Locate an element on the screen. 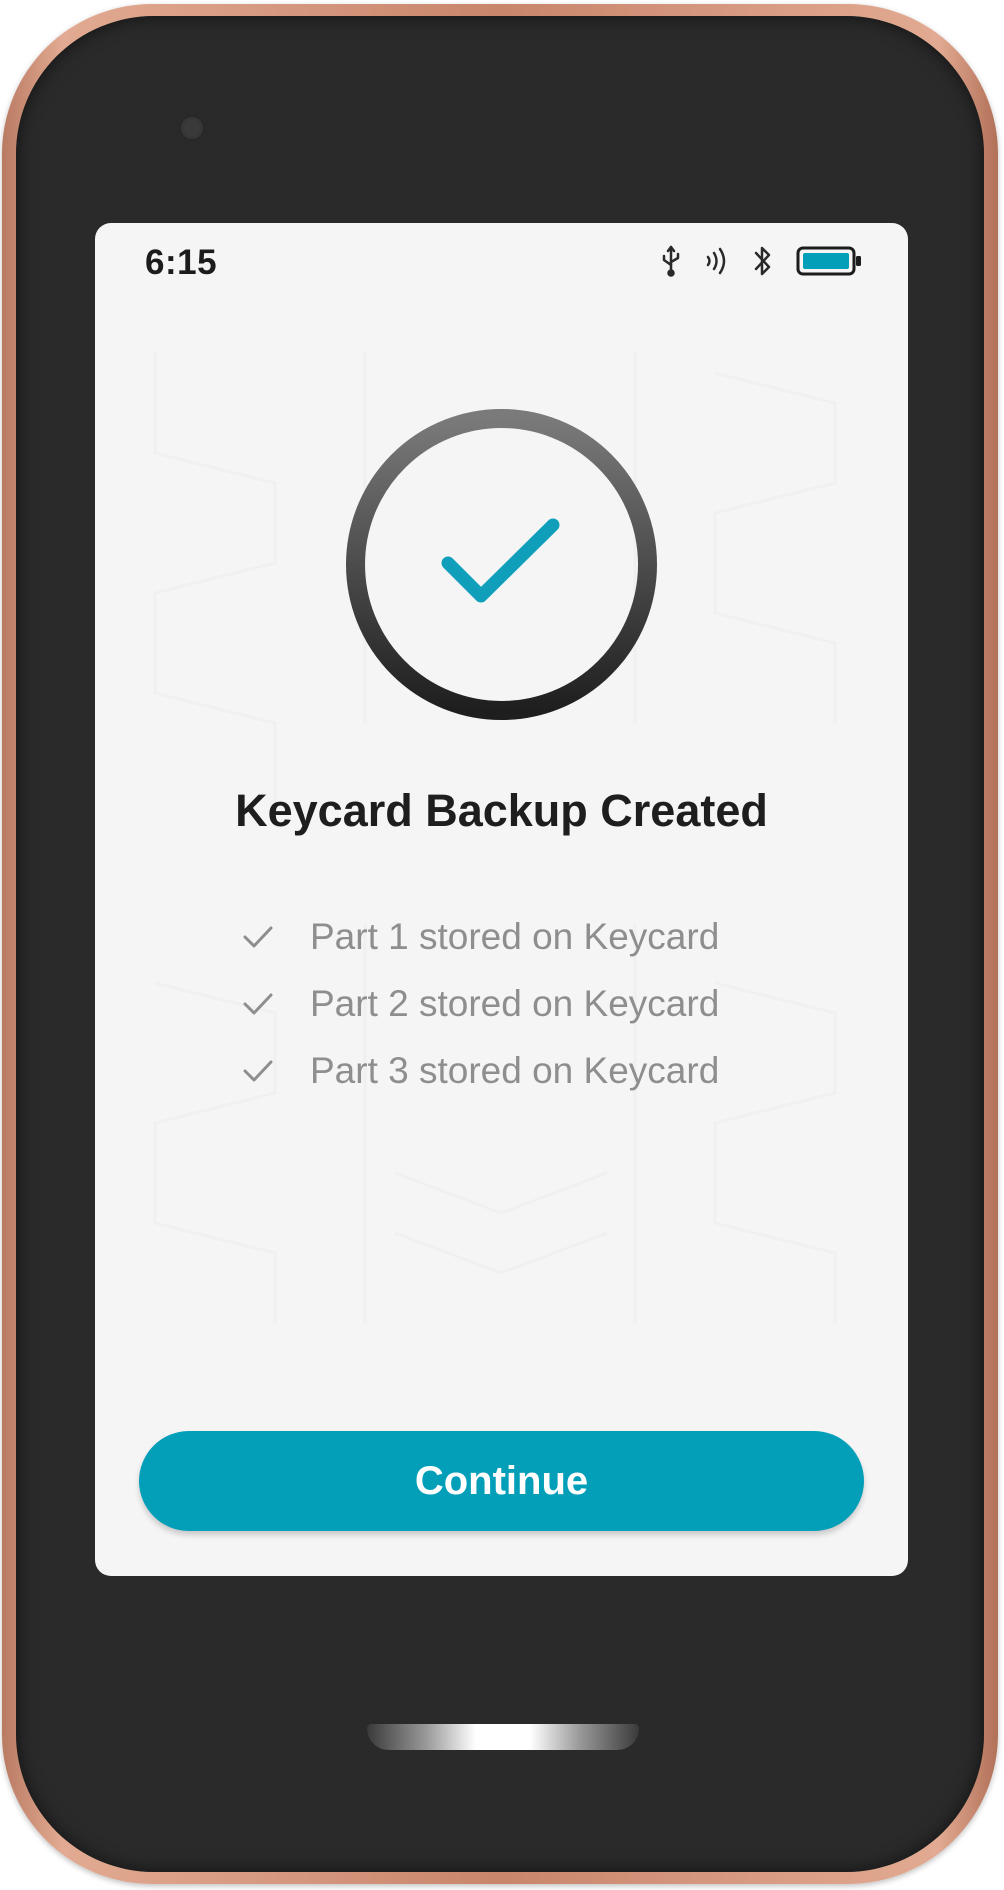 Image resolution: width=1004 pixels, height=1890 pixels. status-time: 6:15 is located at coordinates (181, 262).